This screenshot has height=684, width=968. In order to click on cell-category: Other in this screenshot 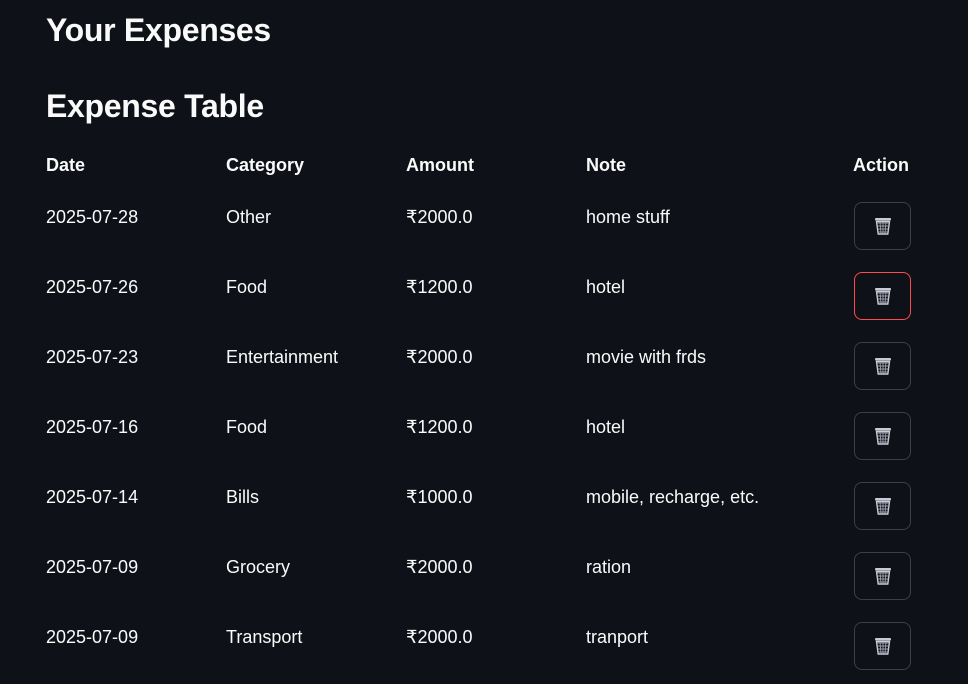, I will do `click(249, 217)`.